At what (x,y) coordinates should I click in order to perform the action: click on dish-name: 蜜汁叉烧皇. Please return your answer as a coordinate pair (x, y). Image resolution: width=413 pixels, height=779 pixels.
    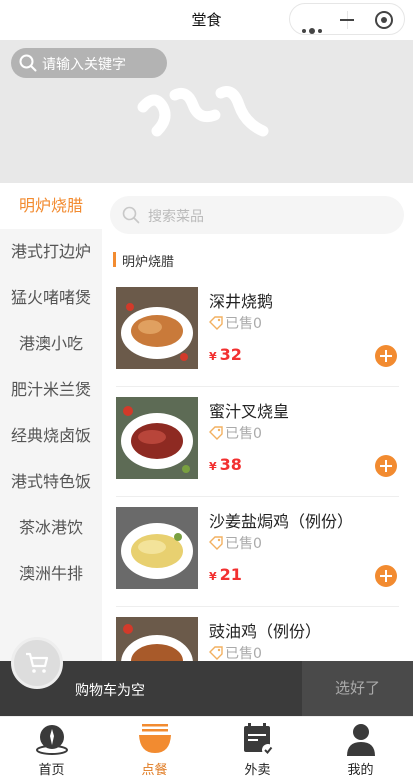
    Looking at the image, I should click on (249, 411).